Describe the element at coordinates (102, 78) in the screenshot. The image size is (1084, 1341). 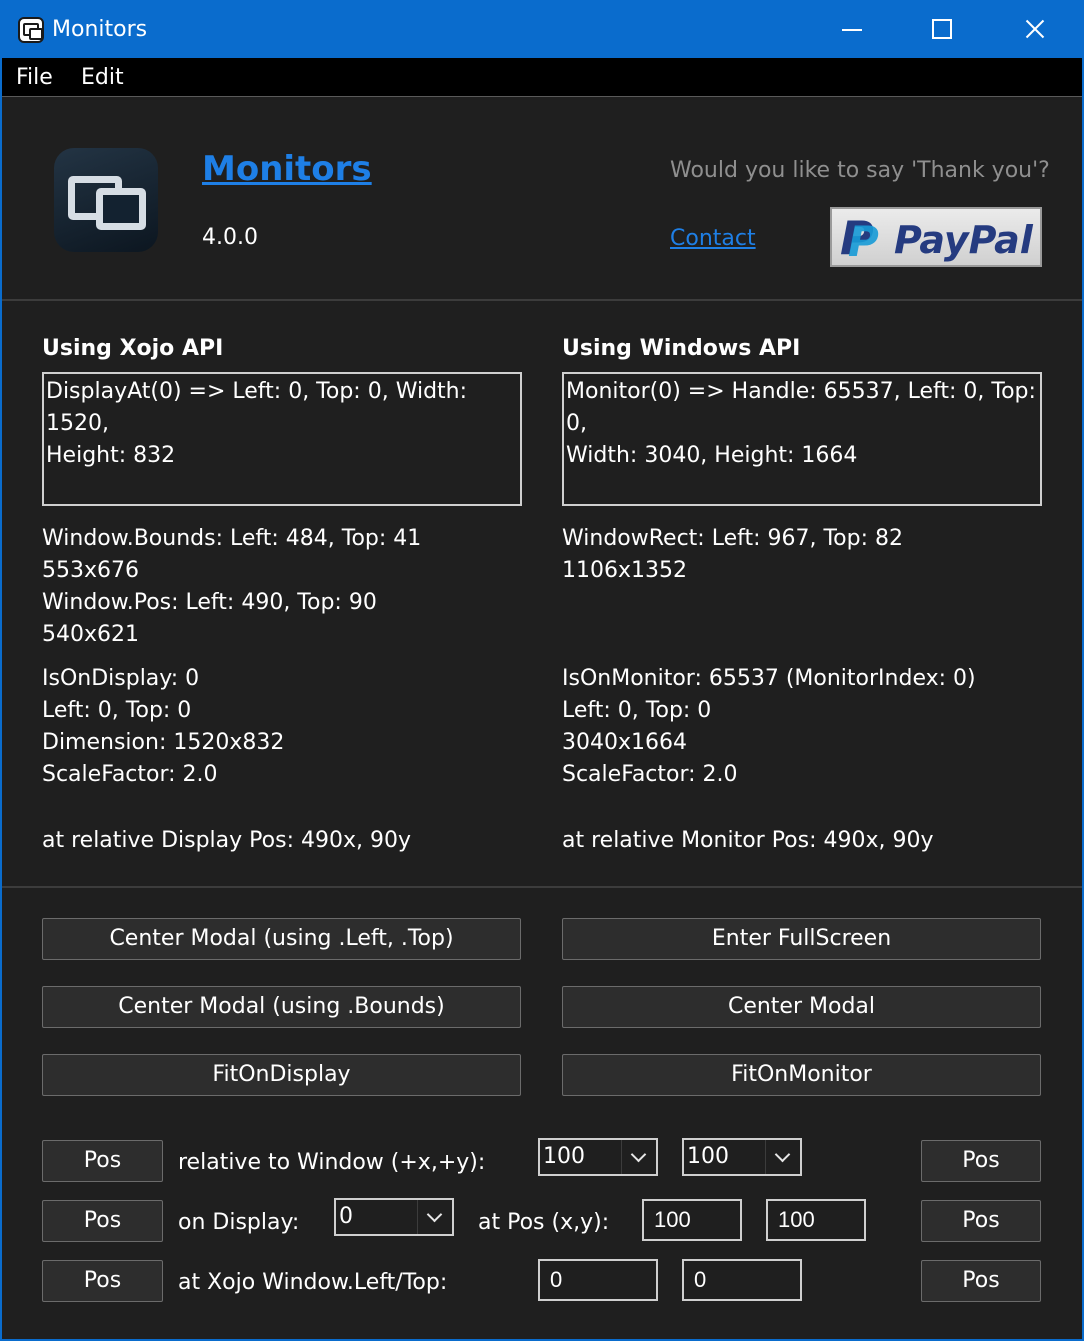
I see `menu-edit: Edit` at that location.